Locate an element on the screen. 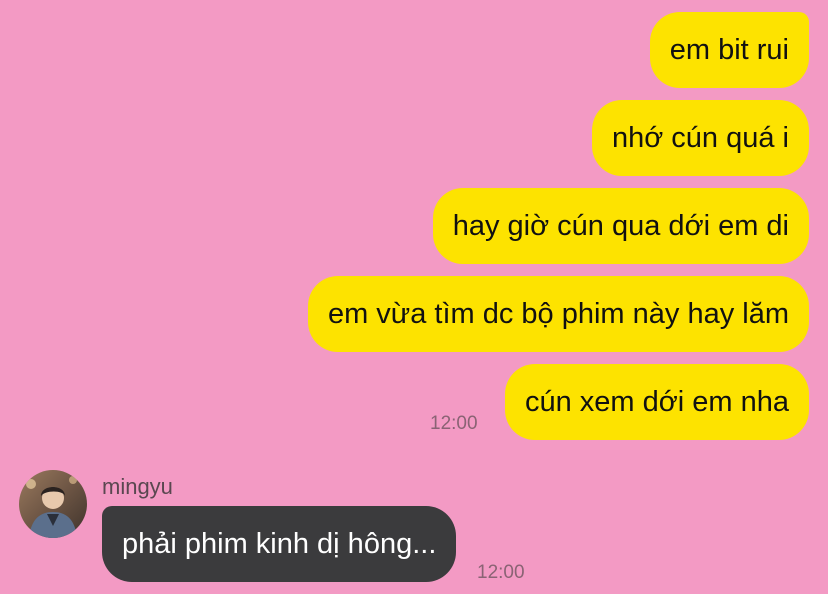 The height and width of the screenshot is (594, 828). outgoing-message: hay giờ cún qua dới em di is located at coordinates (620, 226).